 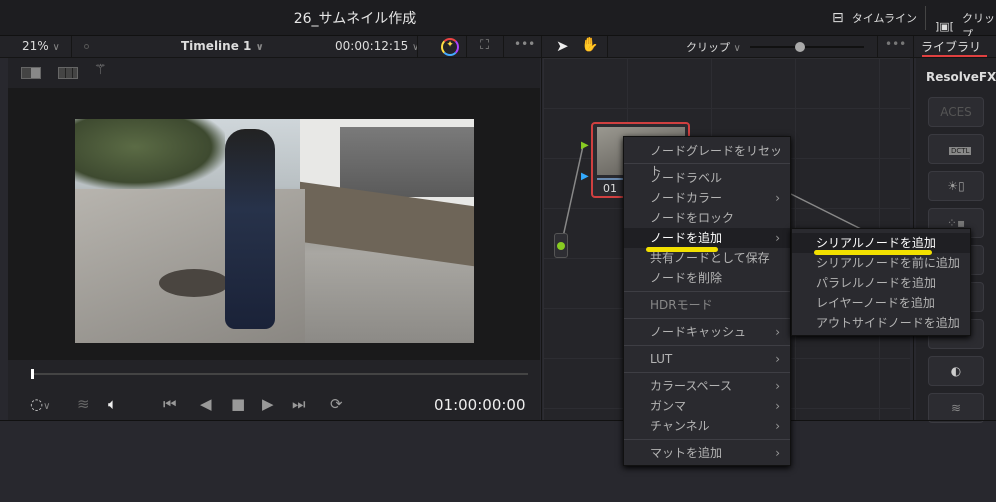 What do you see at coordinates (40, 404) in the screenshot?
I see `highlight-mode-icon: ◌∨` at bounding box center [40, 404].